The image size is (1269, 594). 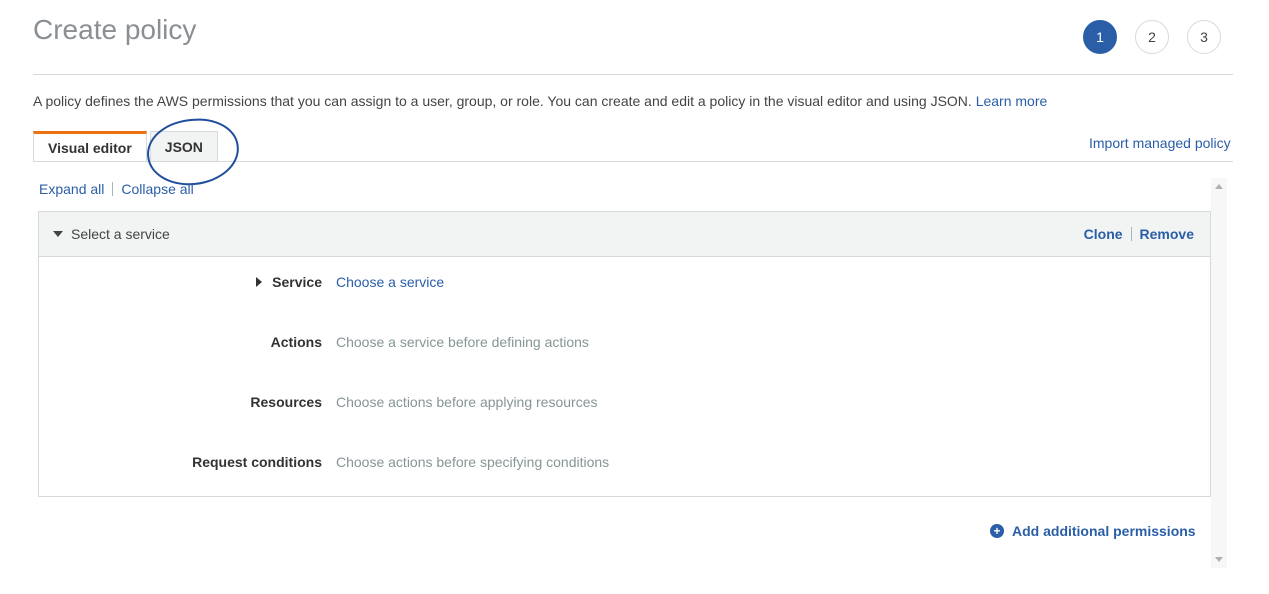 I want to click on import-managed-policy-link: Import managed policy, so click(x=1160, y=143).